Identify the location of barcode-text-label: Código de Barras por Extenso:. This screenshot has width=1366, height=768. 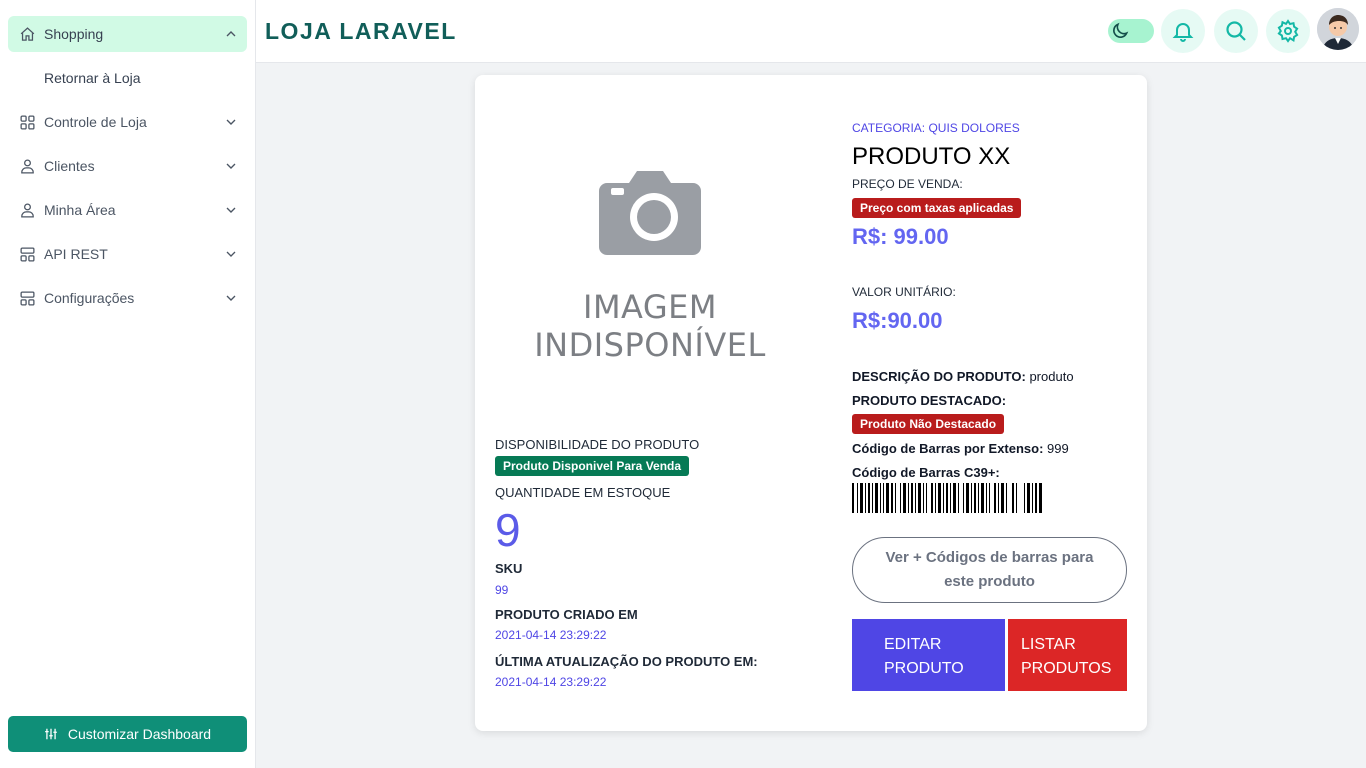
(948, 448).